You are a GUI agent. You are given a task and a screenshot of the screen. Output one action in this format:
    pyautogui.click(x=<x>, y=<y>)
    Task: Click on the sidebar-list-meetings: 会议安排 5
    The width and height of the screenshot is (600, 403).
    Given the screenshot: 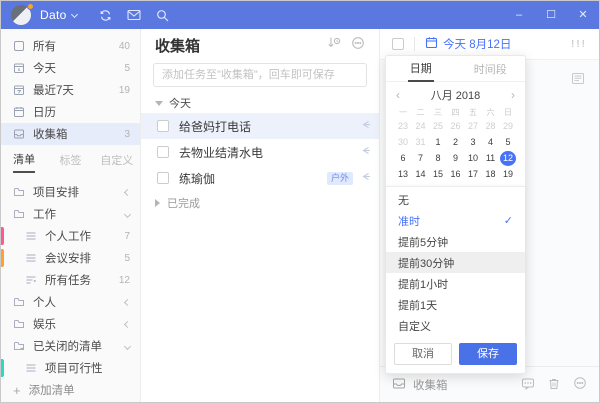 What is the action you would take?
    pyautogui.click(x=70, y=258)
    